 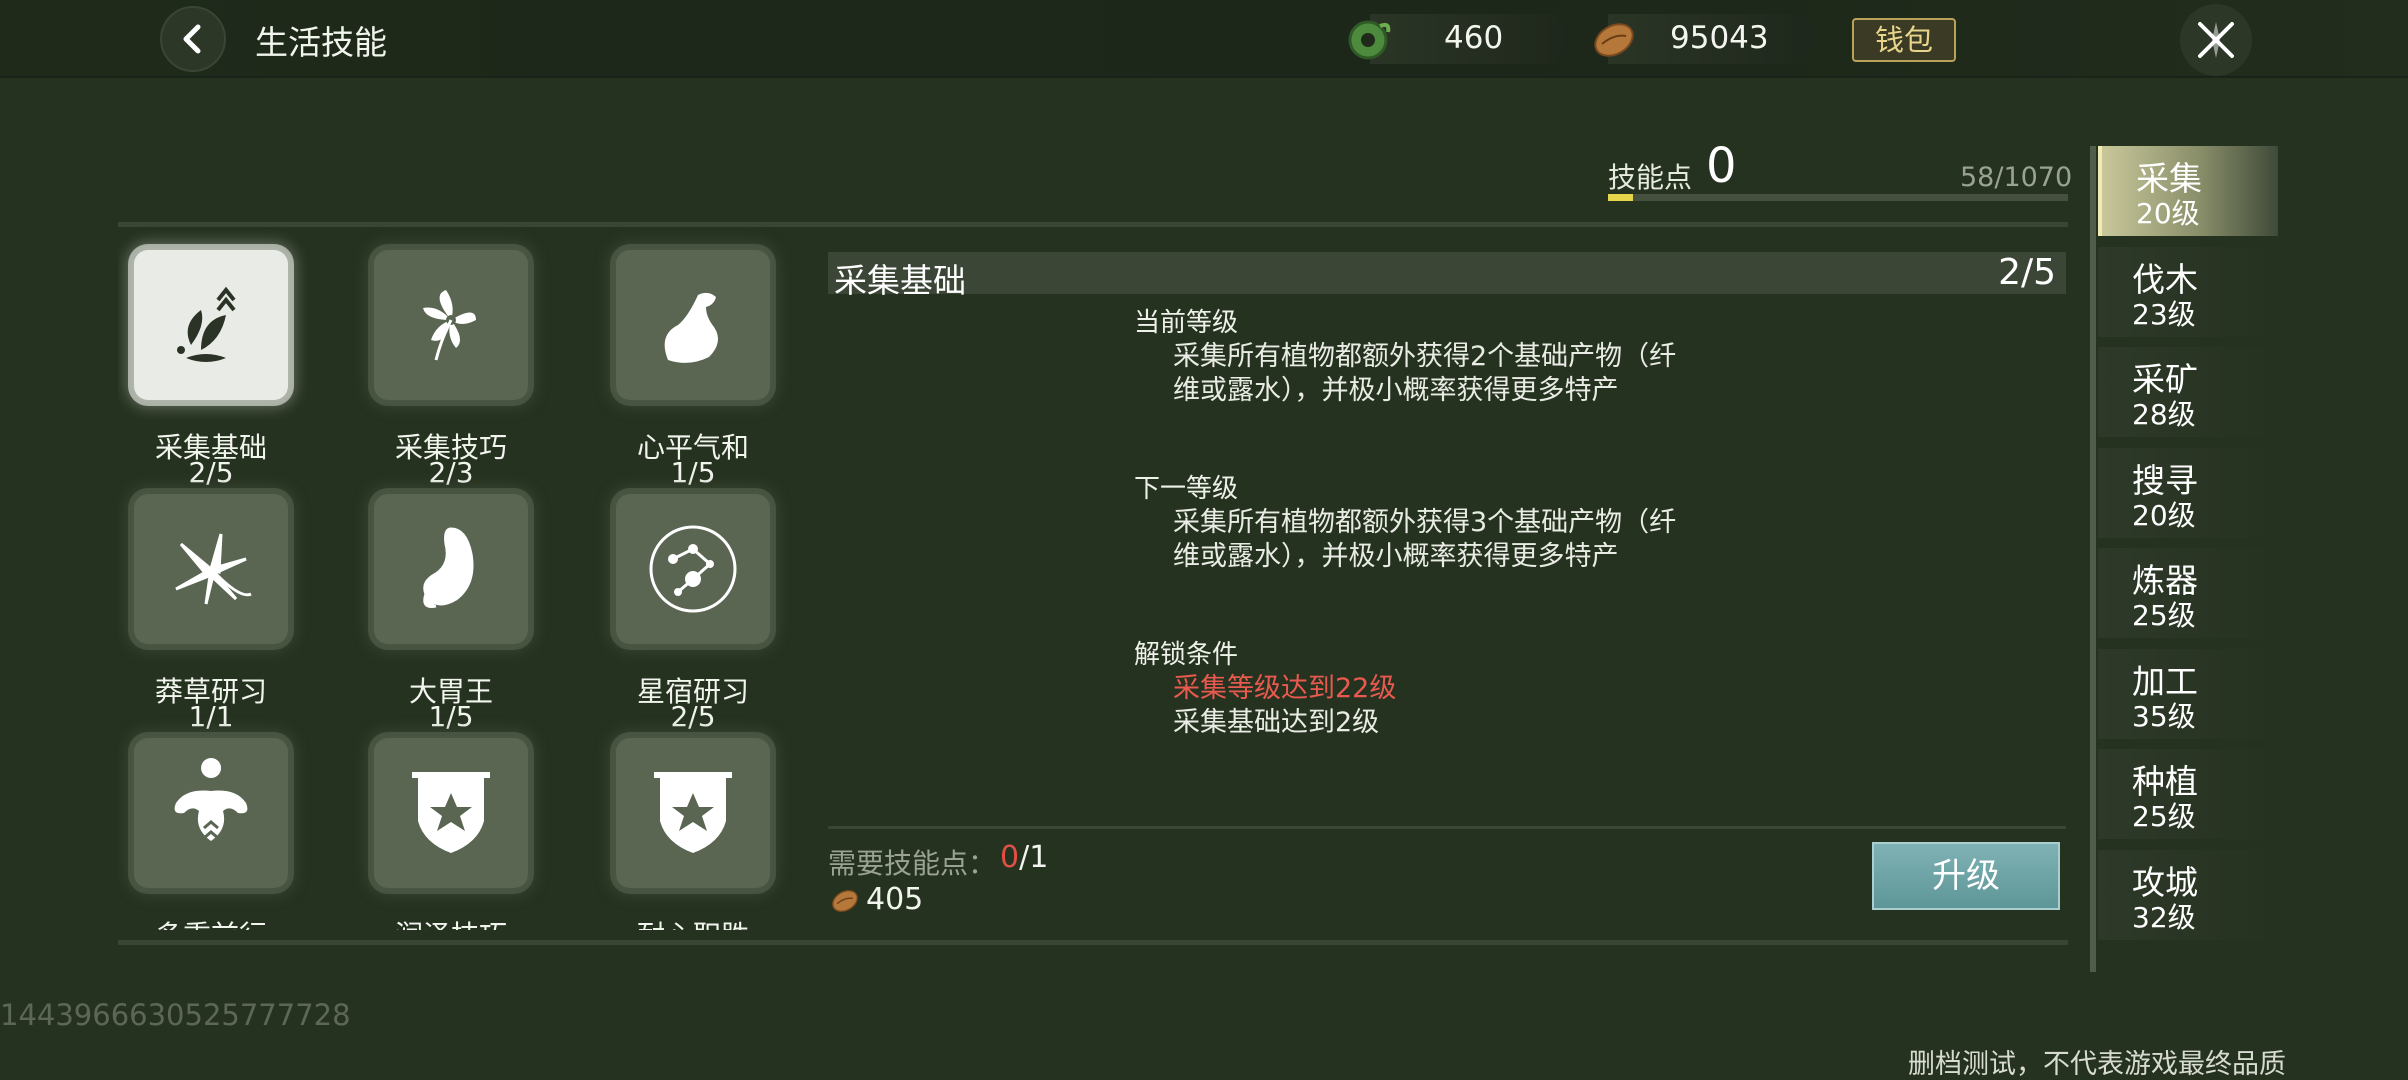 I want to click on flexed-arm-icon, so click(x=691, y=327).